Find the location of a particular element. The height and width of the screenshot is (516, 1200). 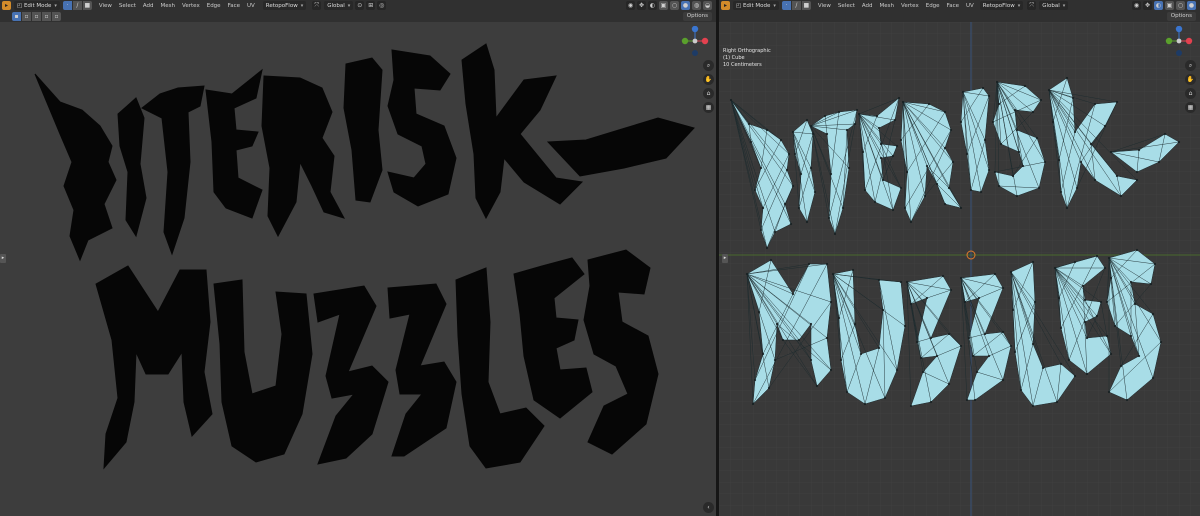

view-name: Right Orthographic is located at coordinates (747, 51).